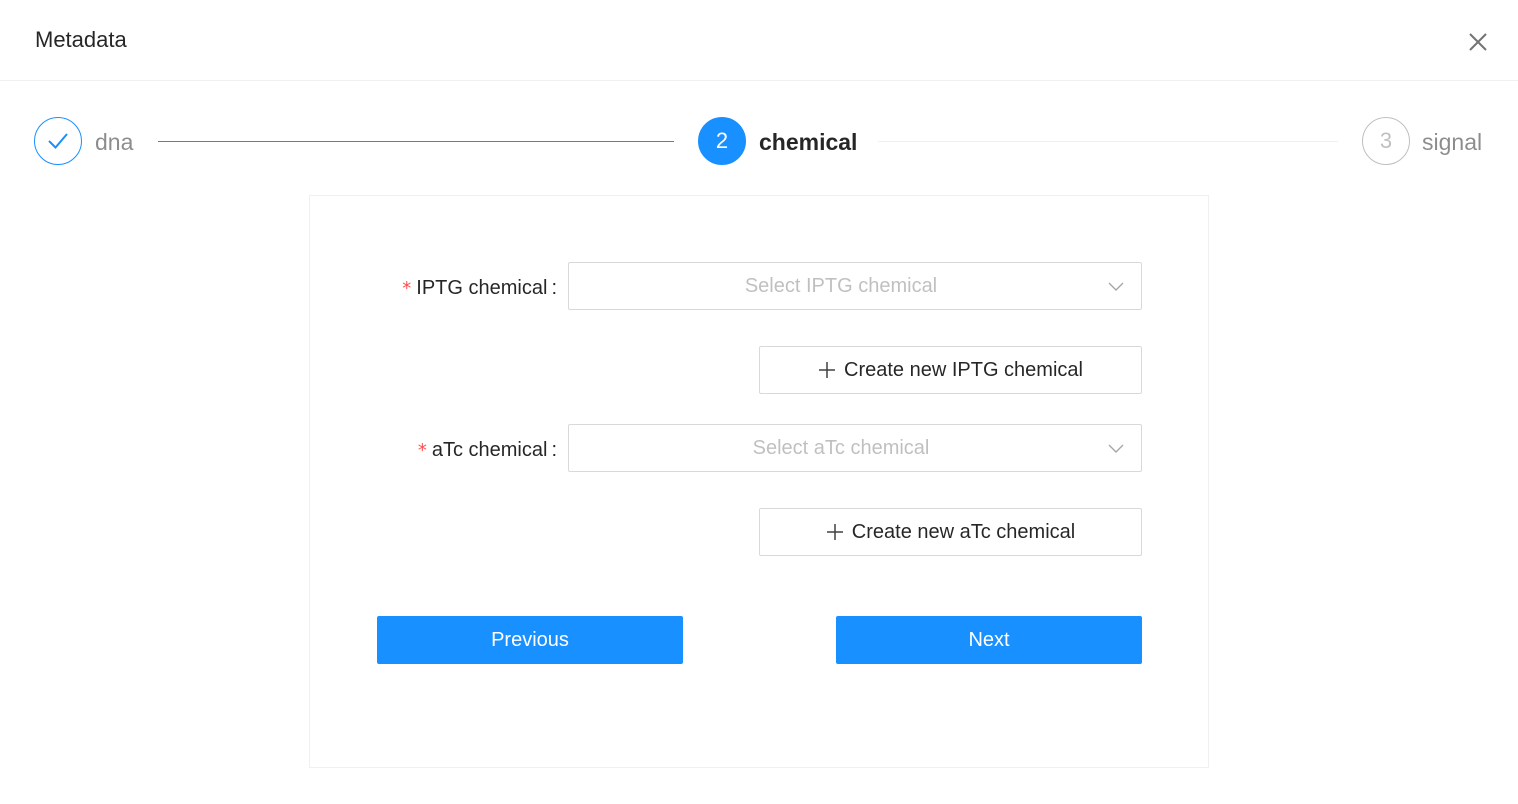  What do you see at coordinates (530, 640) in the screenshot?
I see `previous-button: Previous` at bounding box center [530, 640].